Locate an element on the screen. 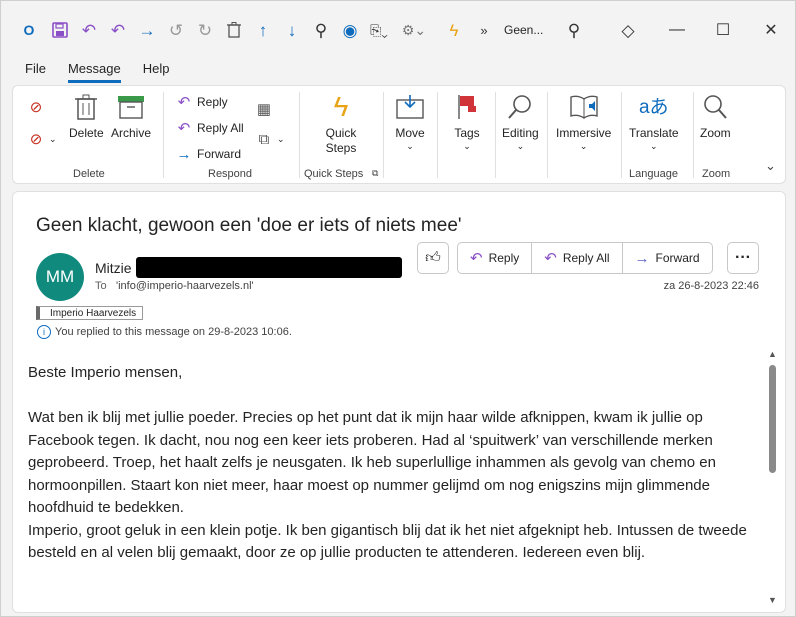  dialog-launcher-icon: ⧉ is located at coordinates (375, 173).